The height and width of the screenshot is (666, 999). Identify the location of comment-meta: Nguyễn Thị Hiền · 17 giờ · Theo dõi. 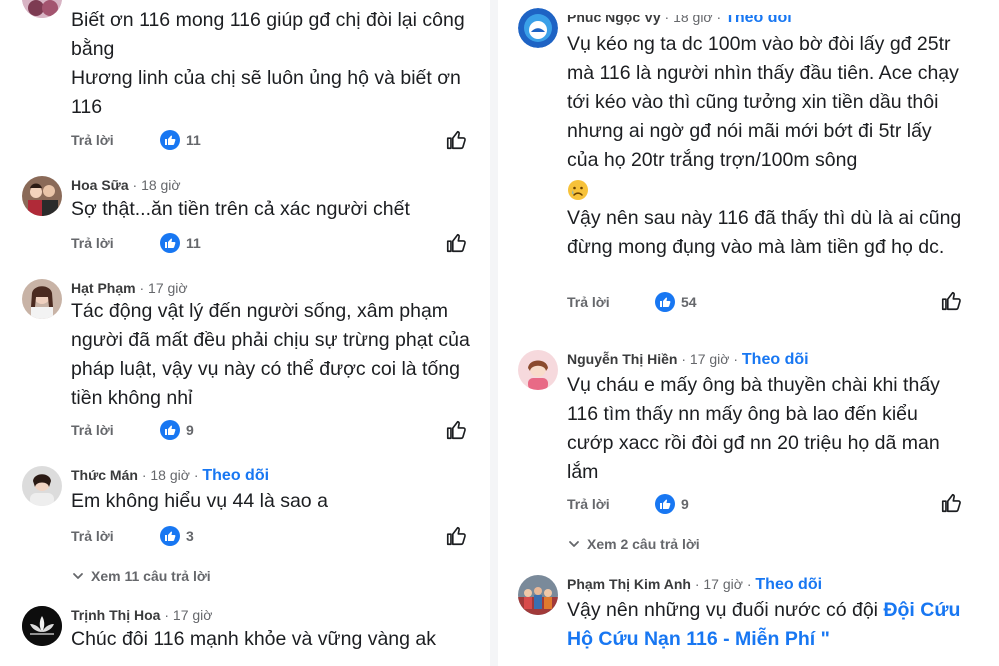
(688, 359).